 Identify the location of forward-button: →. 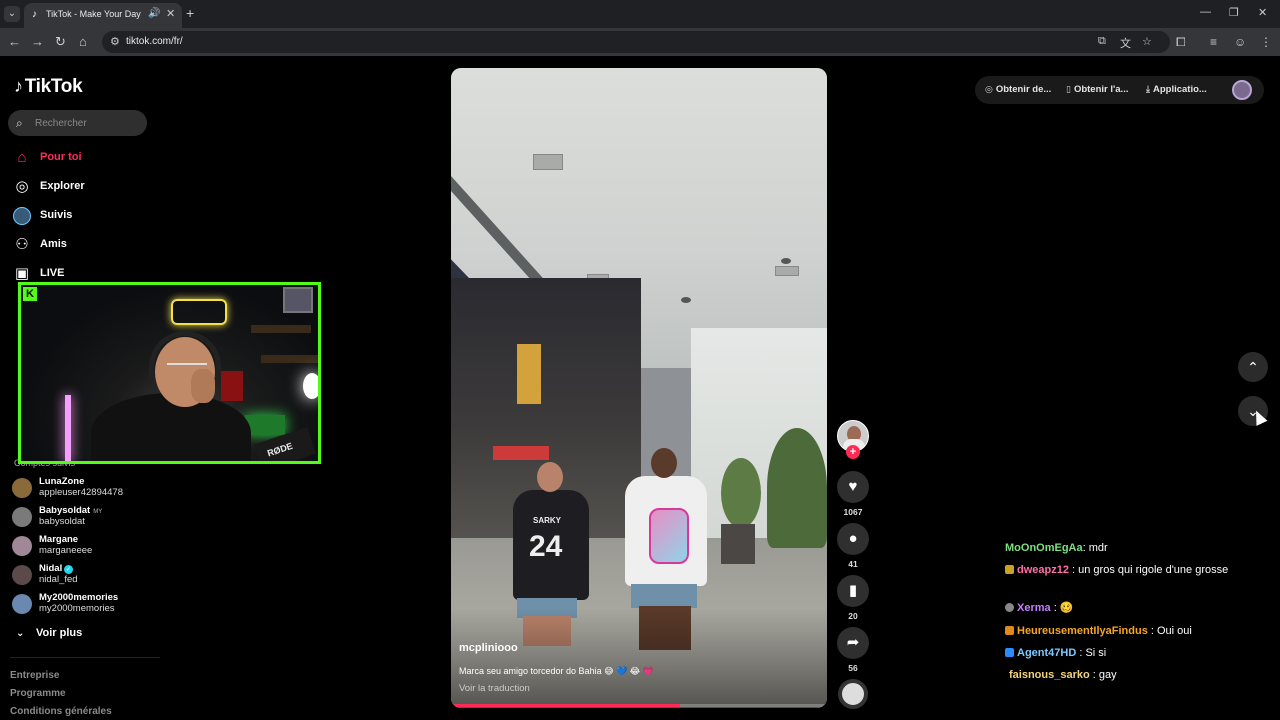
(37, 41).